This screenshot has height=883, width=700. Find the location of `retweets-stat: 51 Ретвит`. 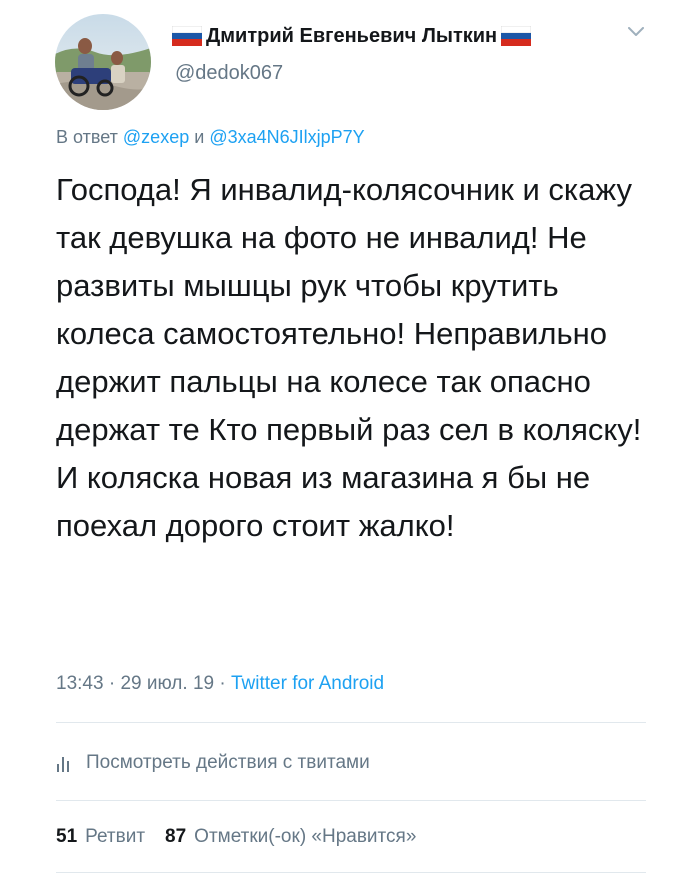

retweets-stat: 51 Ретвит is located at coordinates (100, 837).